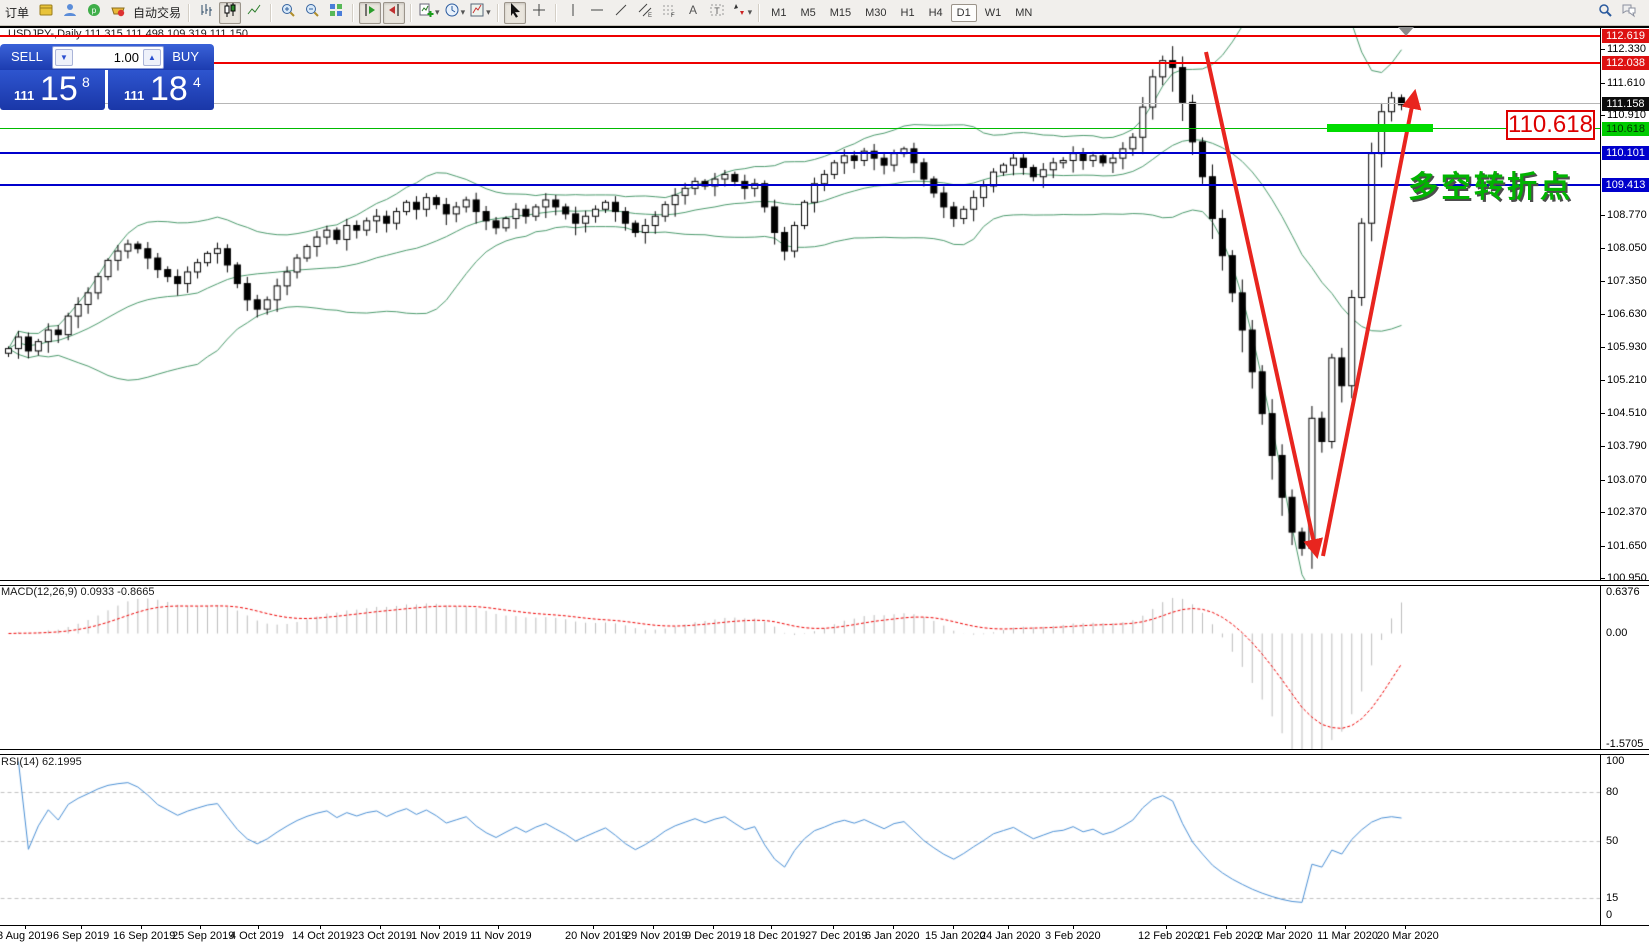 The height and width of the screenshot is (947, 1649). I want to click on date-label: 6 Jan 2020, so click(892, 936).